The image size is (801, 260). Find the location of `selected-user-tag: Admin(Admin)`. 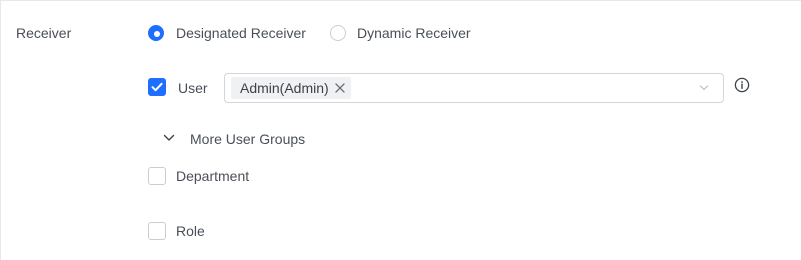

selected-user-tag: Admin(Admin) is located at coordinates (291, 88).